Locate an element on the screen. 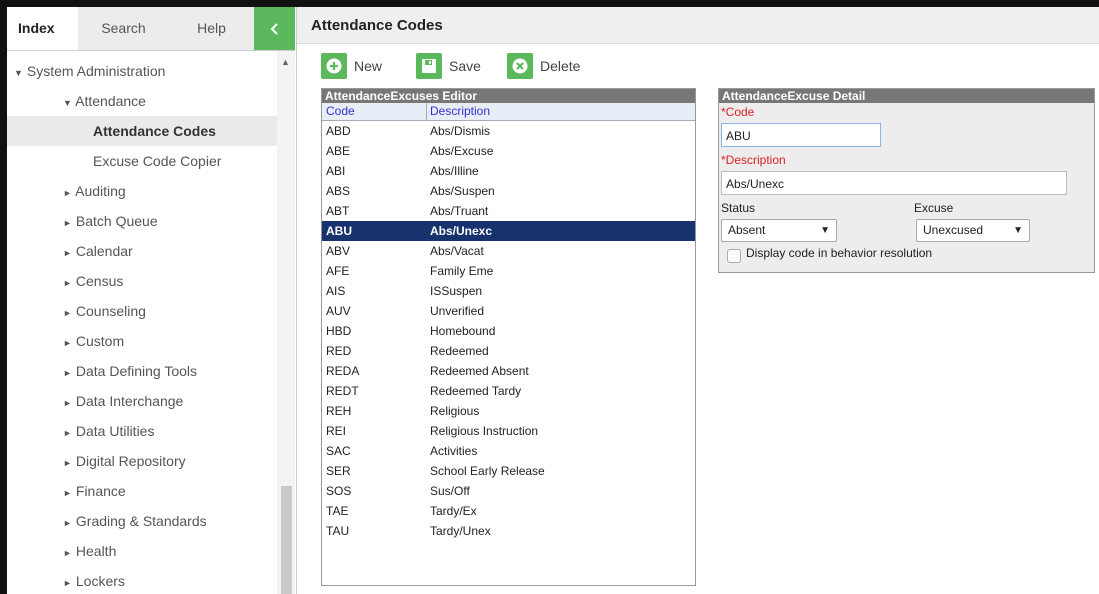 This screenshot has height=594, width=1099. table-row: REH Religious is located at coordinates (508, 411).